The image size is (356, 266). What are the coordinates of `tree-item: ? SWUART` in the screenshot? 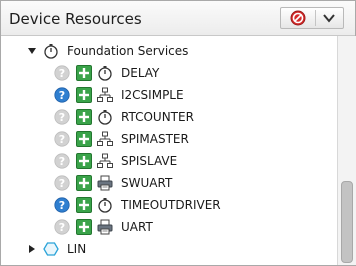 It's located at (169, 183).